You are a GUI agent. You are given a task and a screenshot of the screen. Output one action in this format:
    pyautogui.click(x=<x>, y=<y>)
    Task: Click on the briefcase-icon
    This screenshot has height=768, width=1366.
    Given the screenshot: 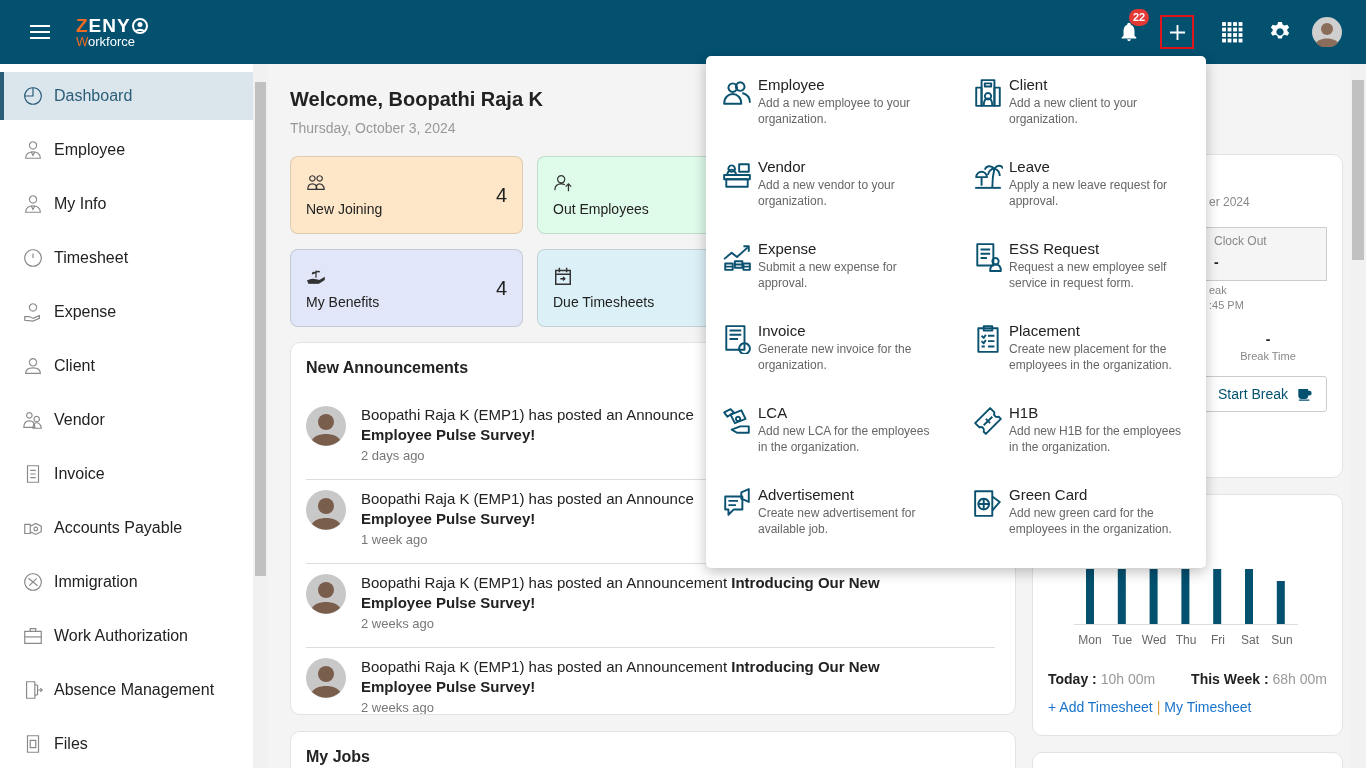 What is the action you would take?
    pyautogui.click(x=33, y=636)
    